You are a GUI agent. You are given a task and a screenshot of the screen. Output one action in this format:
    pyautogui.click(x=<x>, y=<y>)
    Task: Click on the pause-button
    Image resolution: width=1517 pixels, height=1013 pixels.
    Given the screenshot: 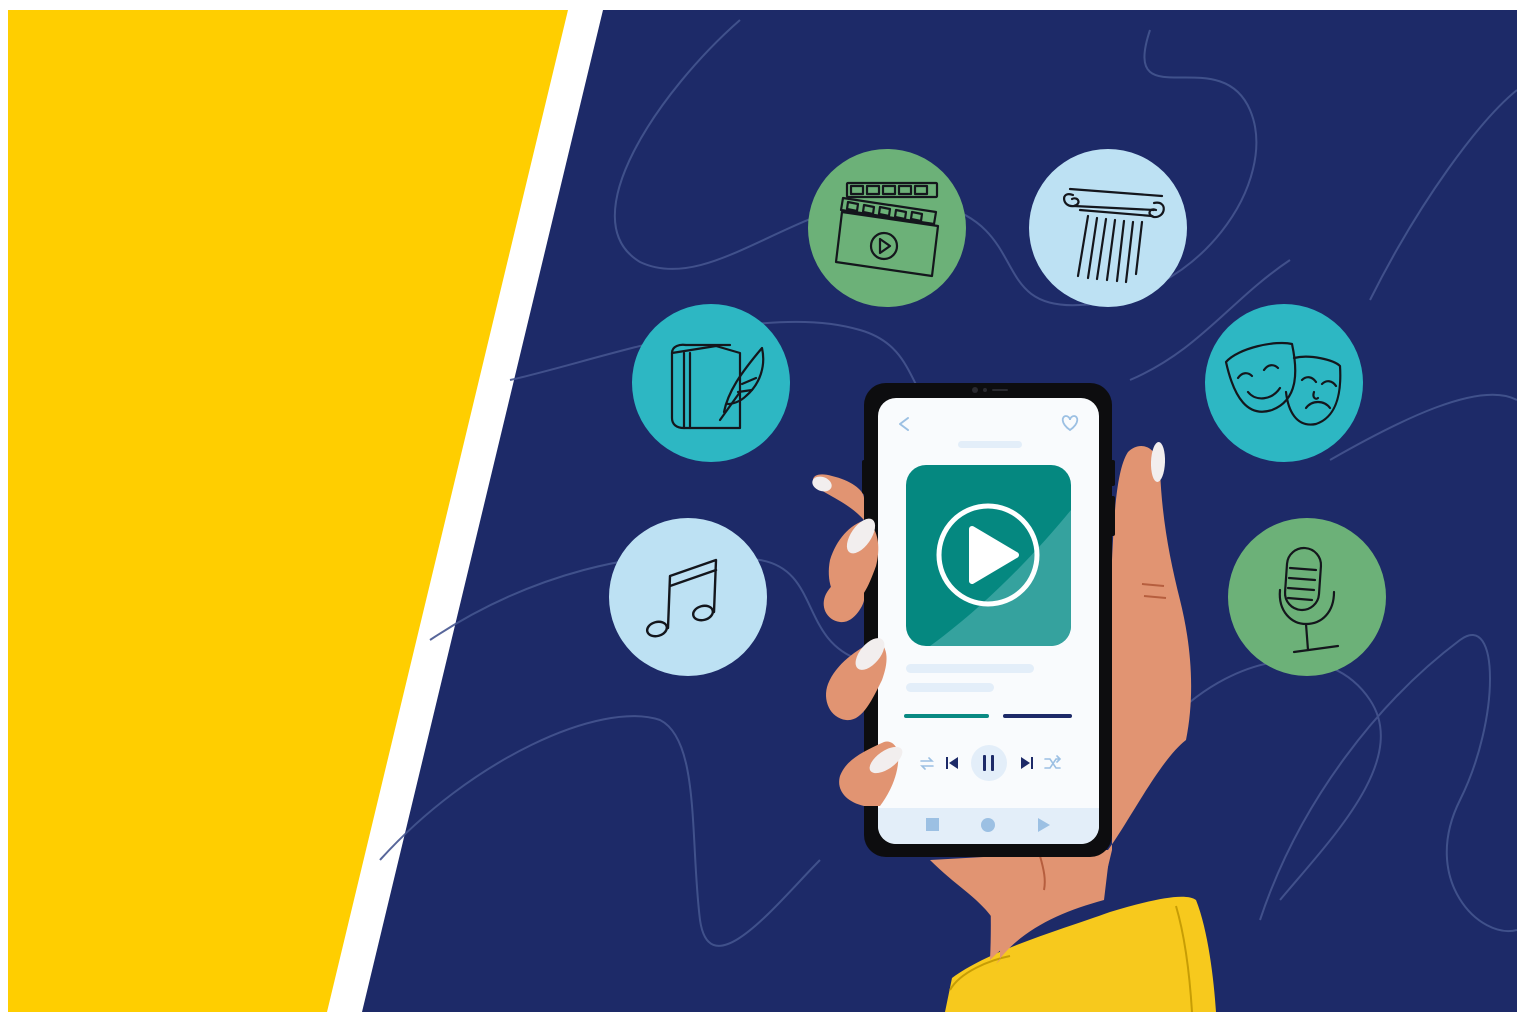 What is the action you would take?
    pyautogui.click(x=989, y=763)
    